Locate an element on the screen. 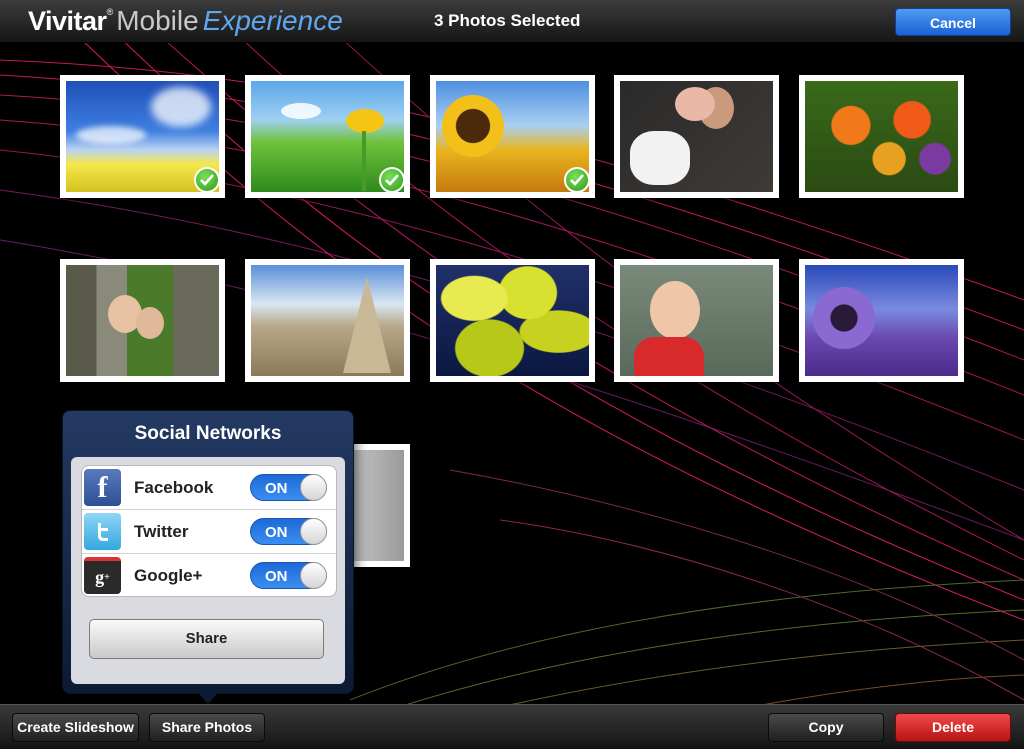 The image size is (1024, 749). facebook-icon: f is located at coordinates (102, 487).